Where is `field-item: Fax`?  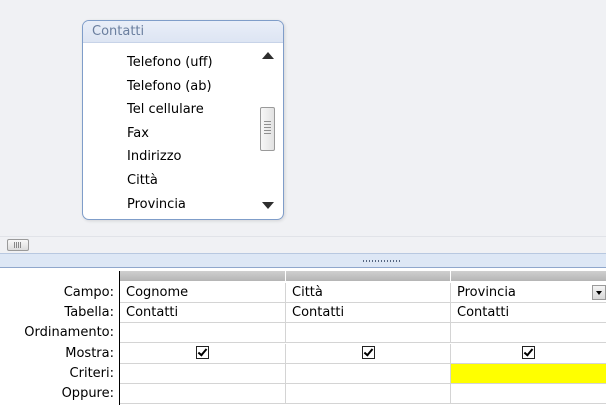
field-item: Fax is located at coordinates (169, 134).